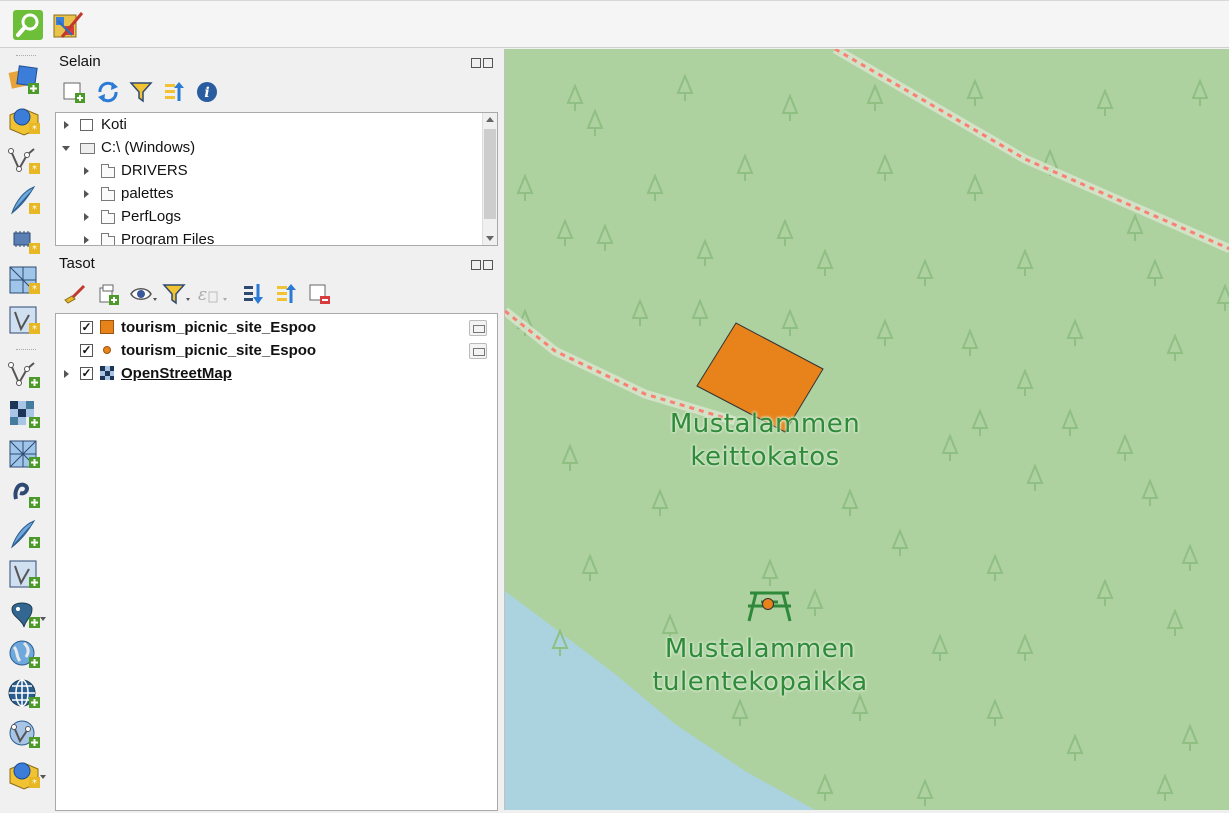 Image resolution: width=1229 pixels, height=813 pixels. I want to click on remove-layer-icon, so click(319, 294).